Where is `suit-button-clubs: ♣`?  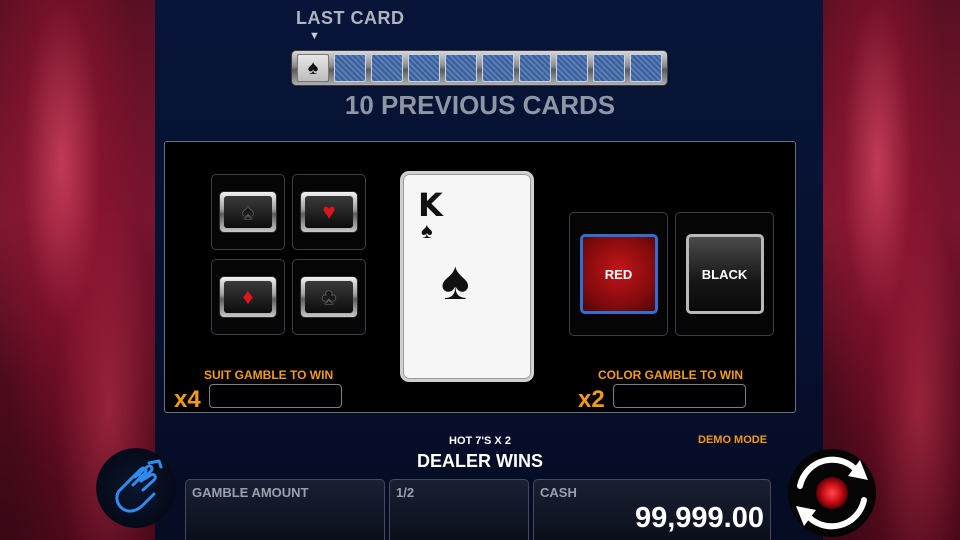 suit-button-clubs: ♣ is located at coordinates (329, 297).